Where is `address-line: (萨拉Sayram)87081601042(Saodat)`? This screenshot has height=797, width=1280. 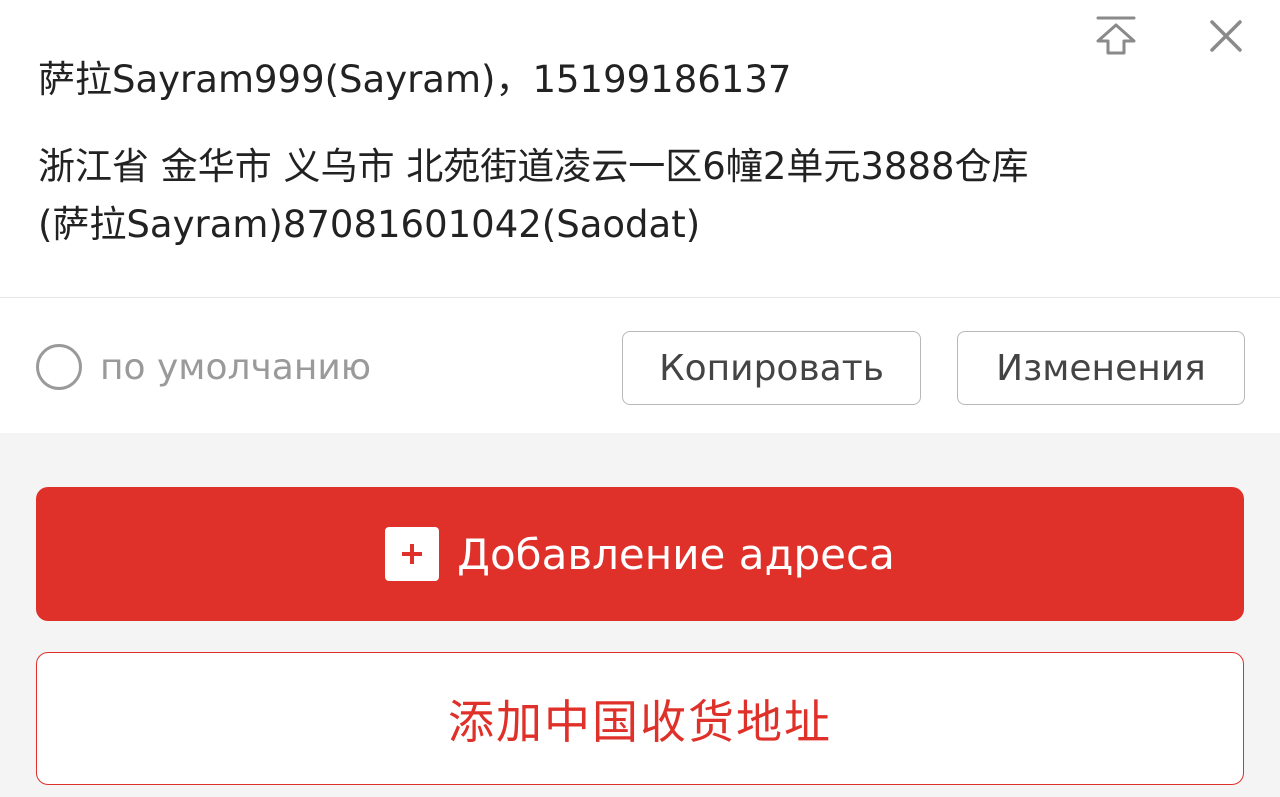 address-line: (萨拉Sayram)87081601042(Saodat) is located at coordinates (369, 224).